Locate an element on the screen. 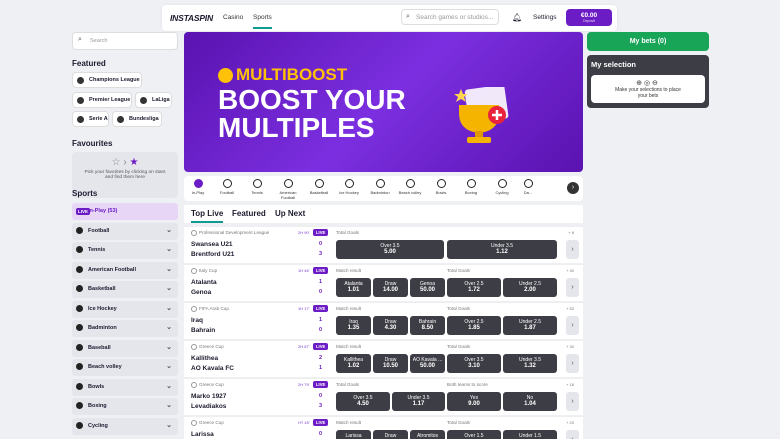 The image size is (780, 439). odds-button: Draw is located at coordinates (390, 434).